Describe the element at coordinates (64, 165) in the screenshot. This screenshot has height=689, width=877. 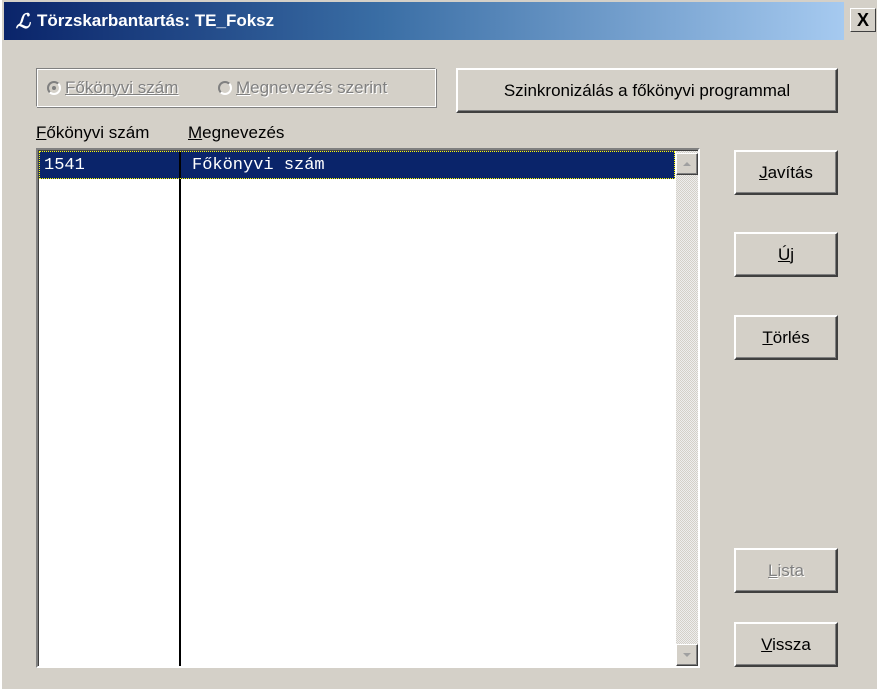
I see `row-number-cell: 1541` at that location.